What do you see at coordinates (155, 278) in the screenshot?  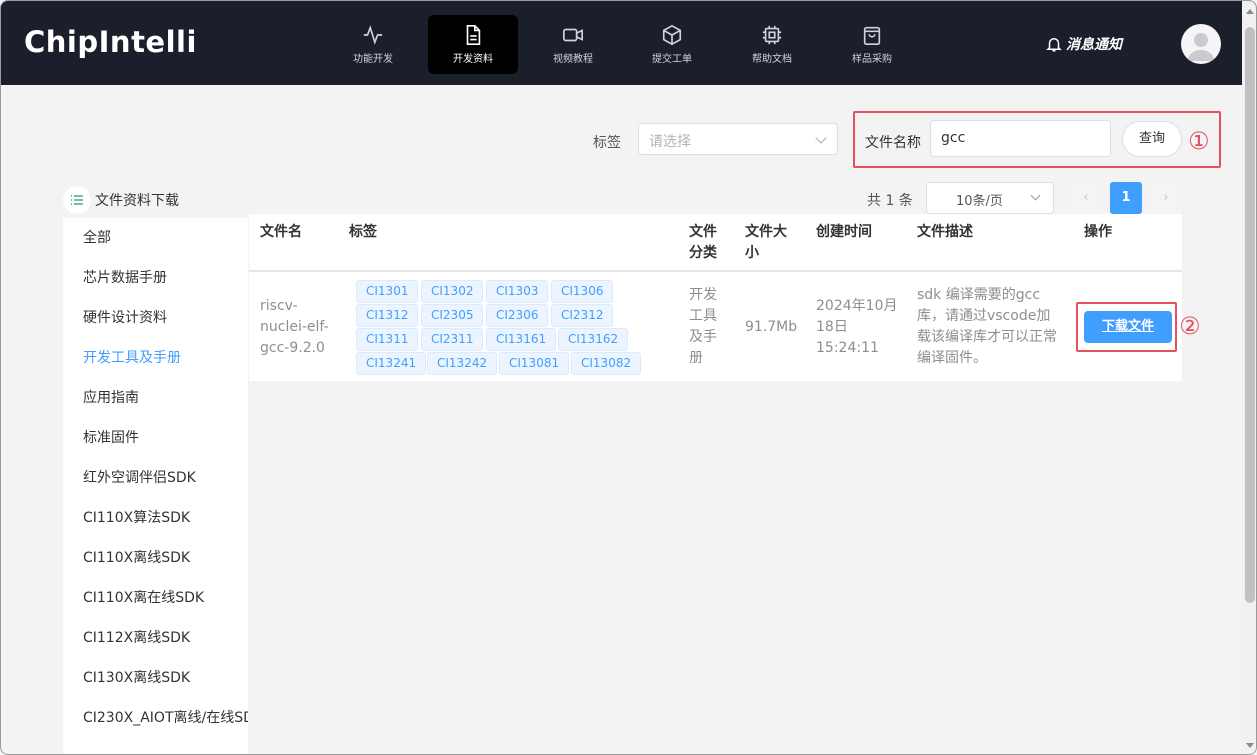 I see `sidebar-item-chip-datasheets: 芯片数据手册` at bounding box center [155, 278].